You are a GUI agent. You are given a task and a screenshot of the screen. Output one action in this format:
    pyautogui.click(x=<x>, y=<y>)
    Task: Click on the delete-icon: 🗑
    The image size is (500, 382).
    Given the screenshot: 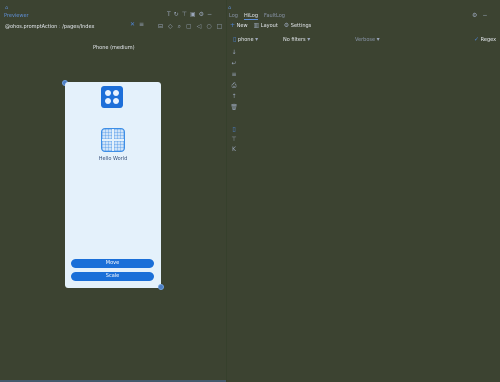 What is the action you would take?
    pyautogui.click(x=234, y=108)
    